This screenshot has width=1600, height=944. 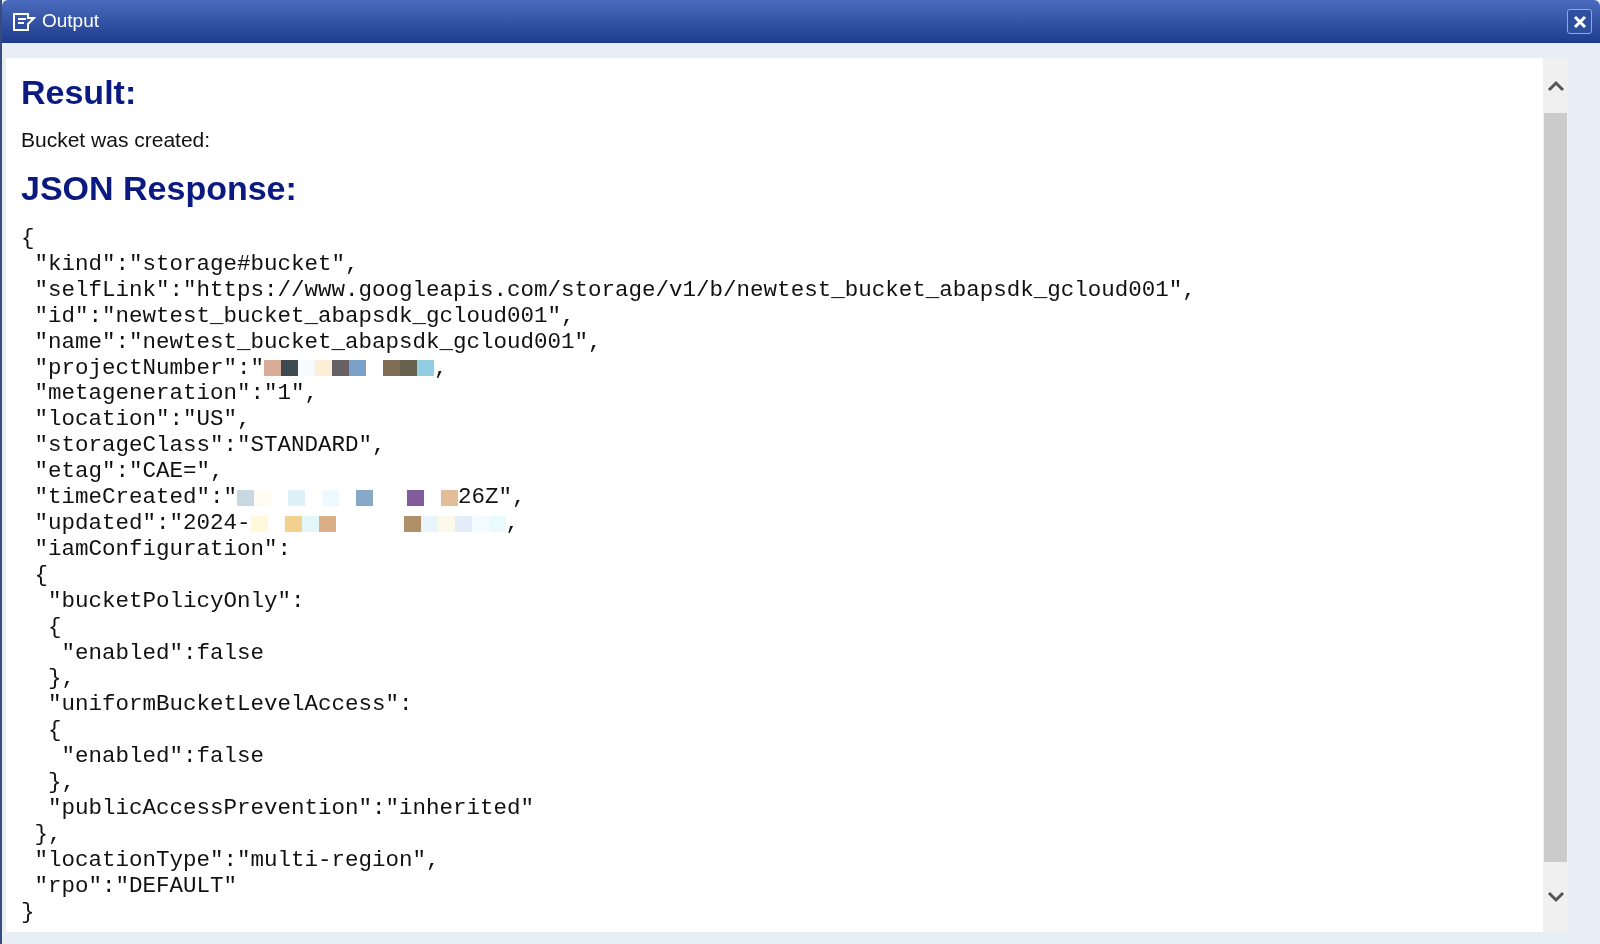 I want to click on code-line: "uniformBucketLevelAccess":, so click(x=230, y=704).